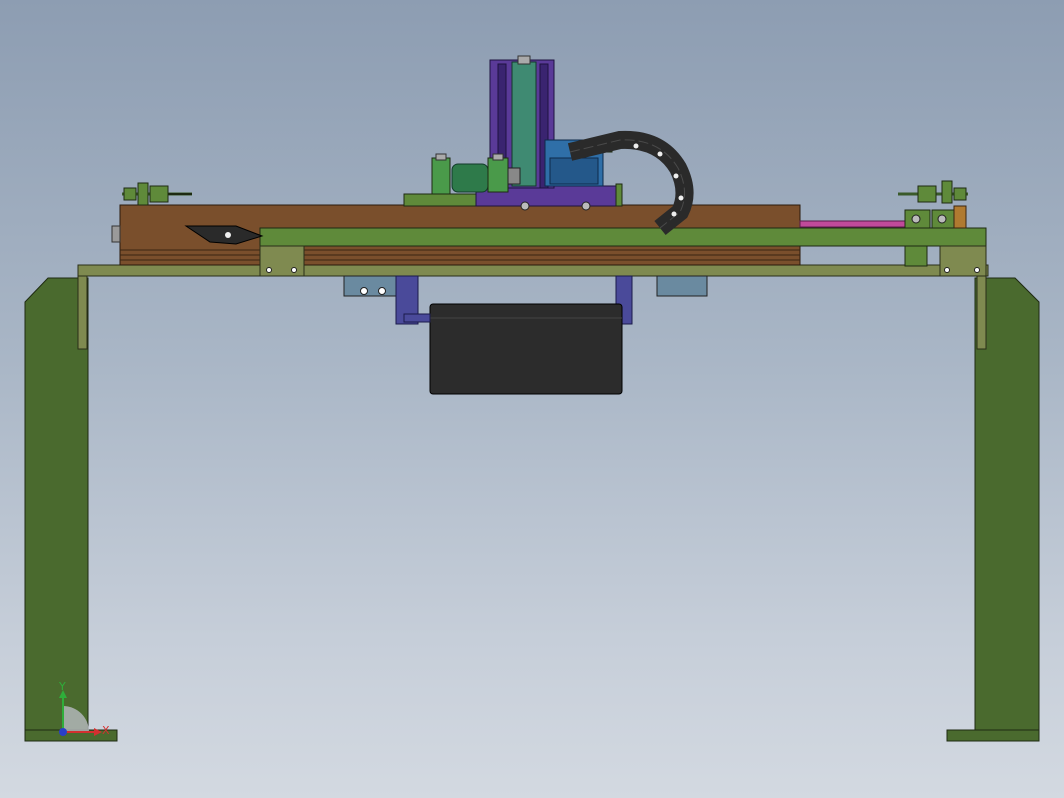 This screenshot has height=798, width=1064. I want to click on left-support-leg, so click(71, 509).